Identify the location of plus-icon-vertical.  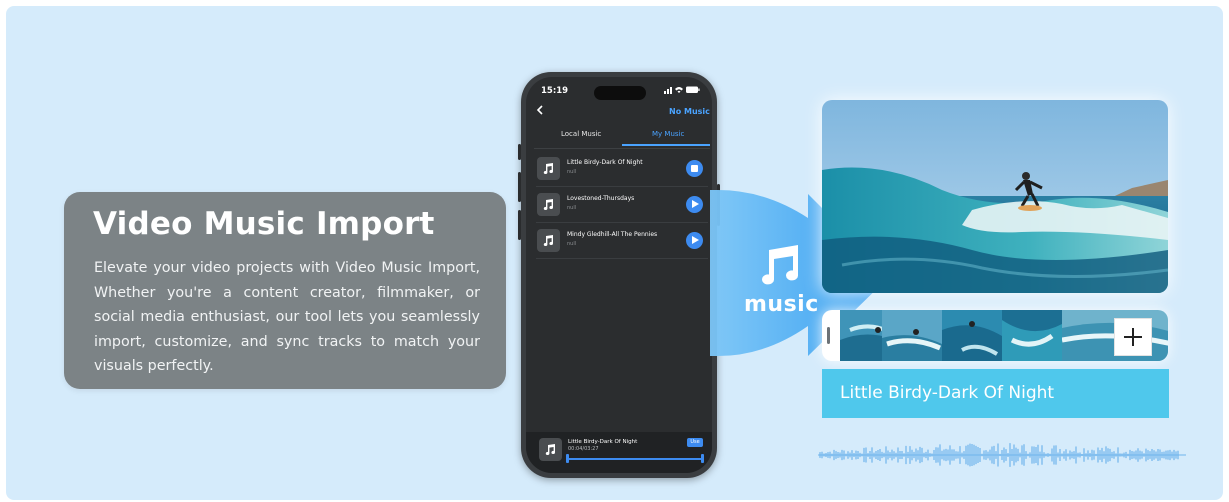
(1133, 337).